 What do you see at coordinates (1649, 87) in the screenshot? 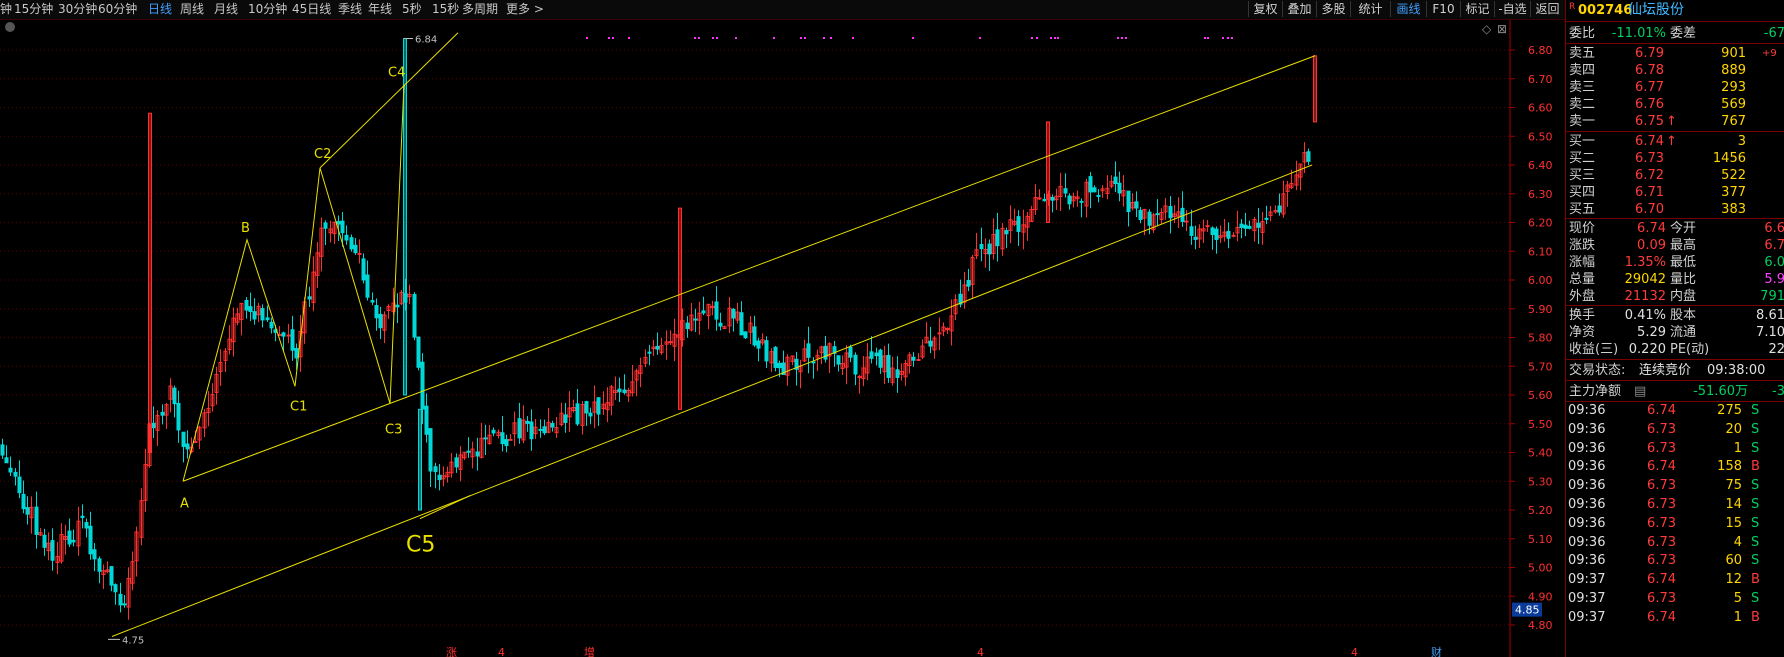
I see `ask-price: 6.77` at bounding box center [1649, 87].